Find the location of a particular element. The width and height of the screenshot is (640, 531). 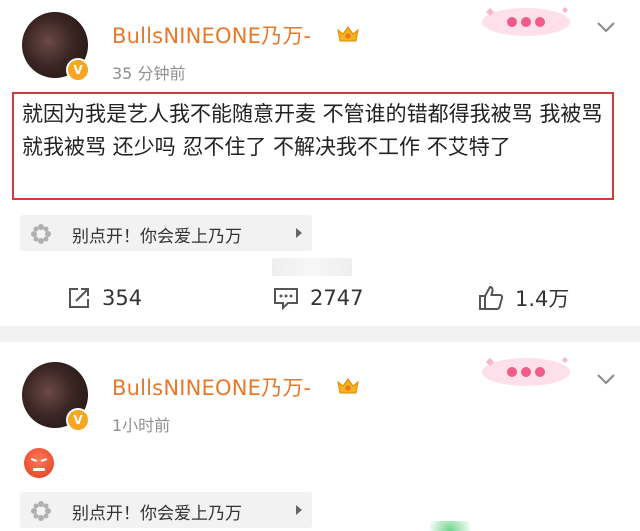

comment-icon is located at coordinates (286, 299).